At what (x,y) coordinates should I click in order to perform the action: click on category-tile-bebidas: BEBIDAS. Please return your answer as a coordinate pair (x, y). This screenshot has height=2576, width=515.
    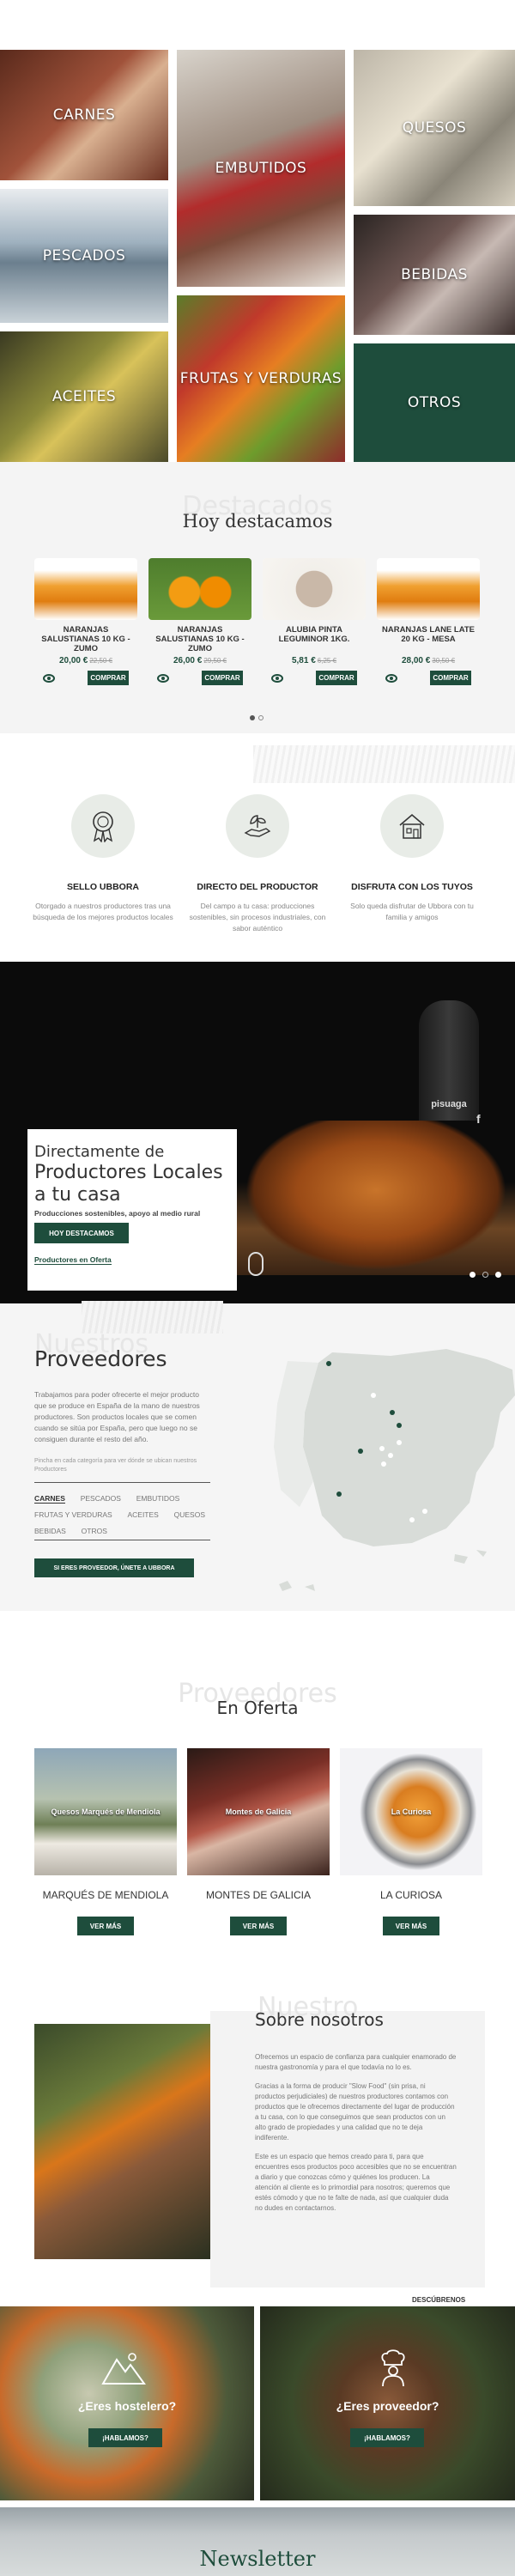
    Looking at the image, I should click on (434, 275).